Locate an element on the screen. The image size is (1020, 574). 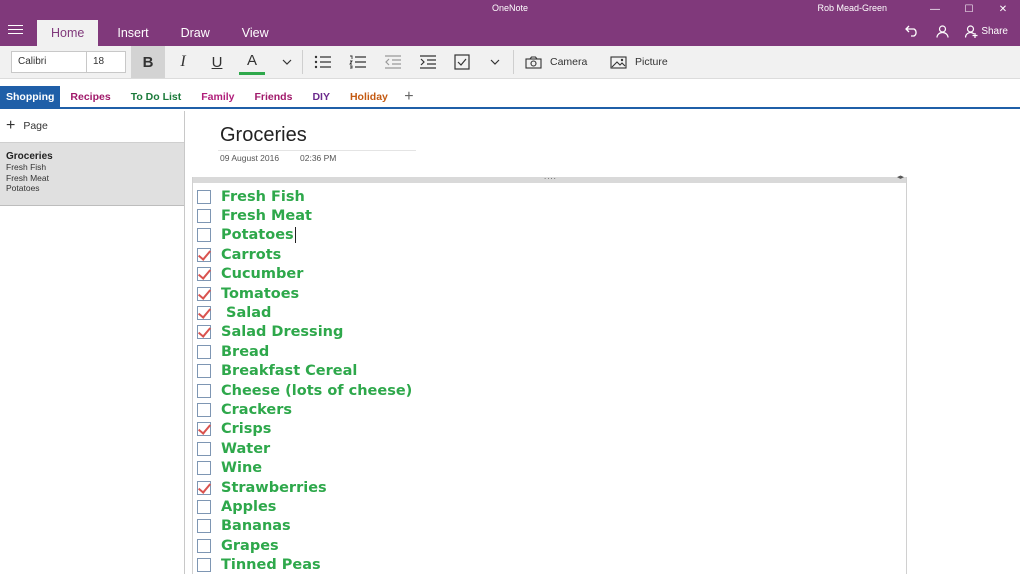
todo-item: Cucumber is located at coordinates (250, 274).